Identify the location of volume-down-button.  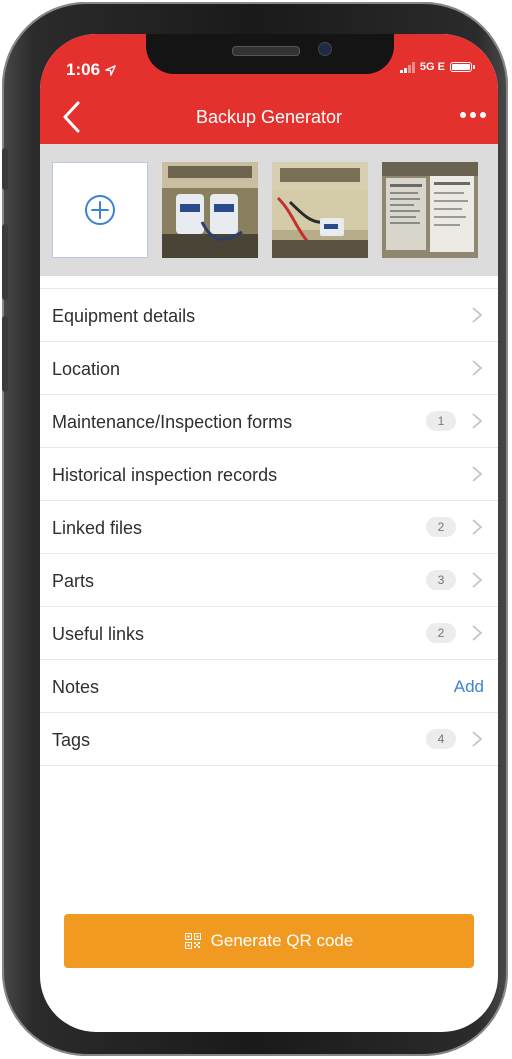
(5, 354).